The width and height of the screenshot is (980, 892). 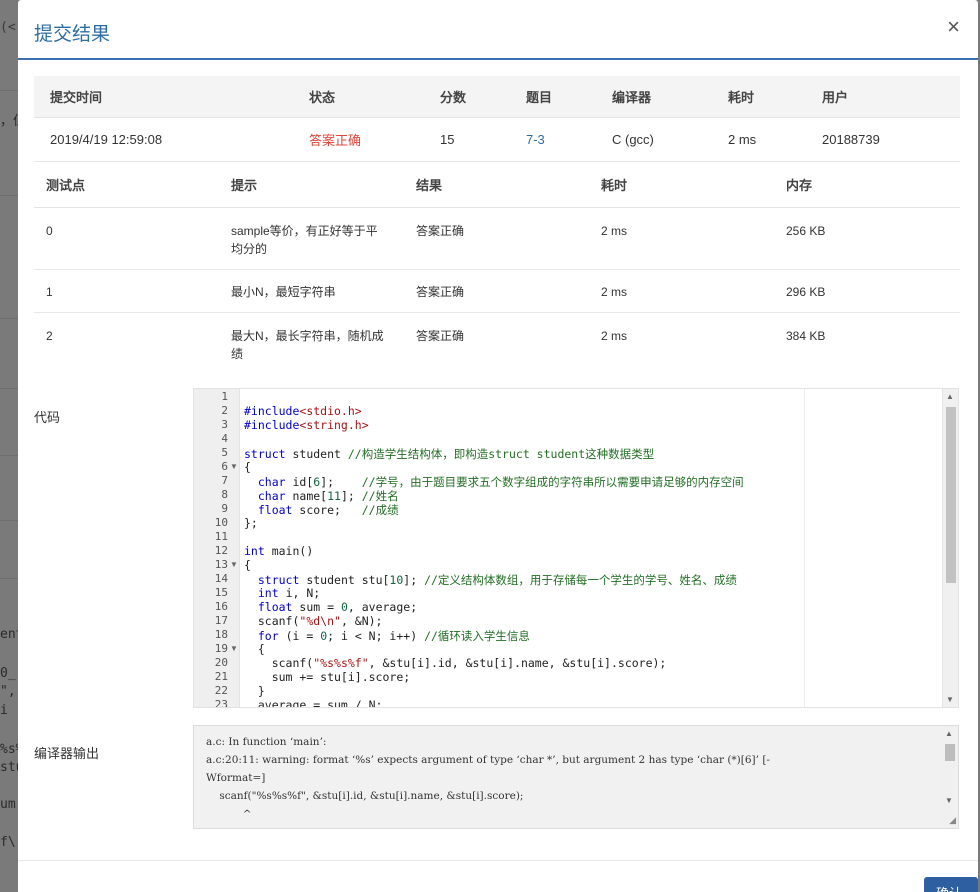 What do you see at coordinates (806, 292) in the screenshot?
I see `test-memory: 296 KB` at bounding box center [806, 292].